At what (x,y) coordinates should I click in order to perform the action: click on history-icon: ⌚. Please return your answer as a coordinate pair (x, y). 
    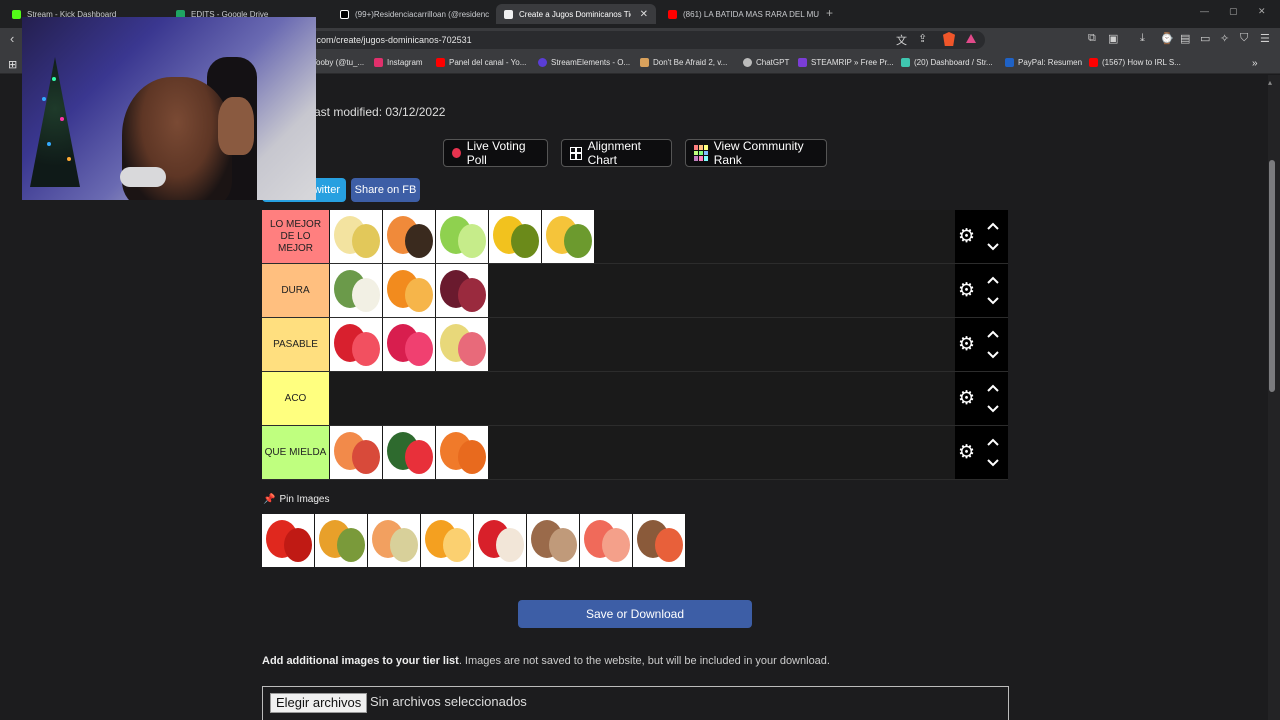
    Looking at the image, I should click on (1167, 38).